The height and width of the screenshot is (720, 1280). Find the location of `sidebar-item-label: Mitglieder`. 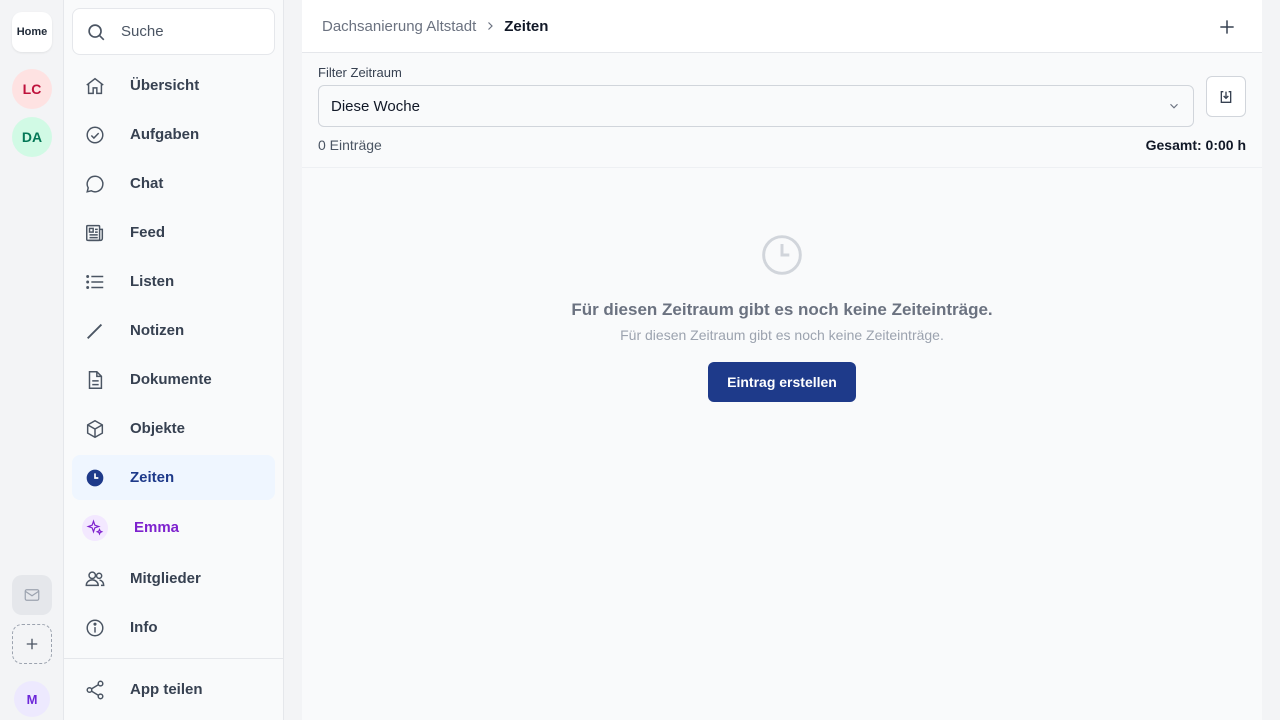

sidebar-item-label: Mitglieder is located at coordinates (165, 578).